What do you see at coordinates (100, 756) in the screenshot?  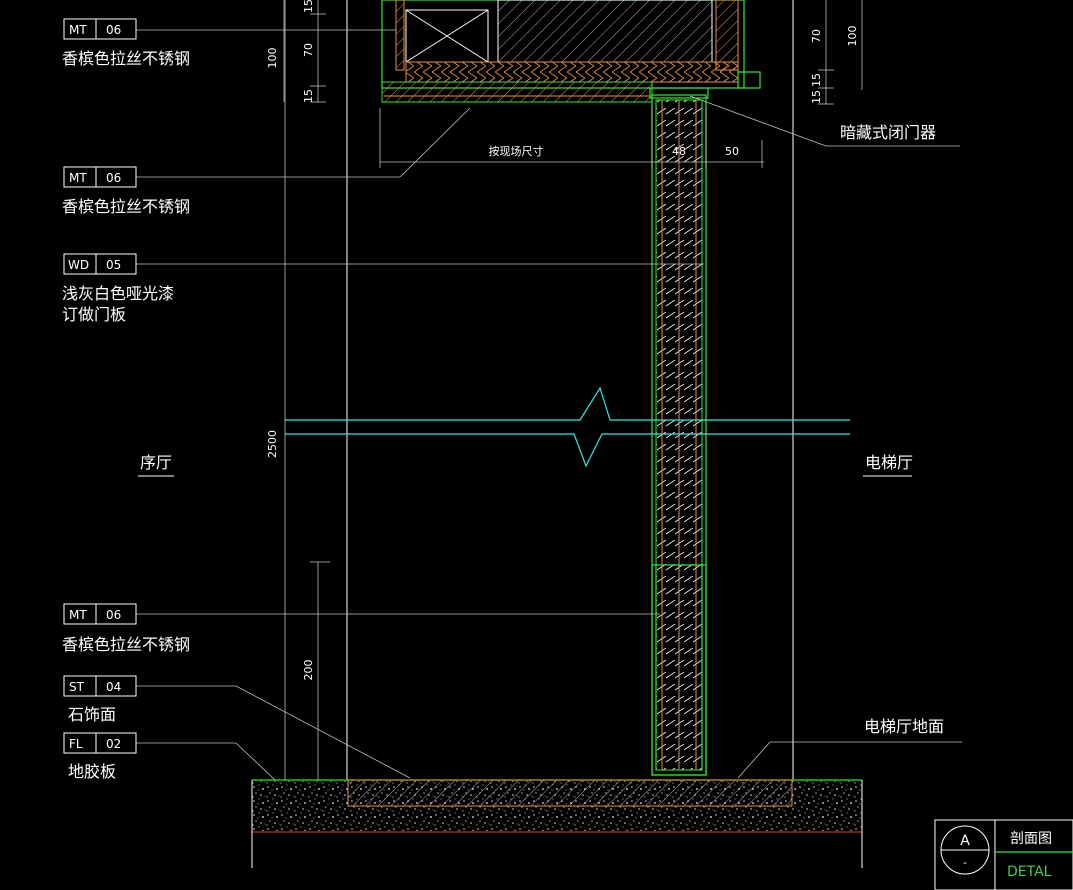 I see `callout-fl02: FL 02 地胶板` at bounding box center [100, 756].